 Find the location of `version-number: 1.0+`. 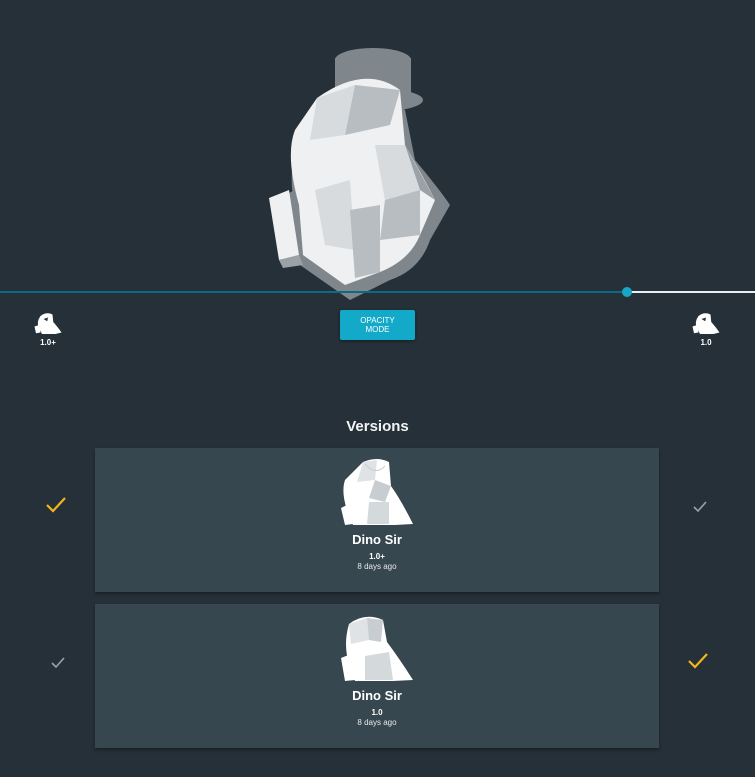

version-number: 1.0+ is located at coordinates (377, 556).